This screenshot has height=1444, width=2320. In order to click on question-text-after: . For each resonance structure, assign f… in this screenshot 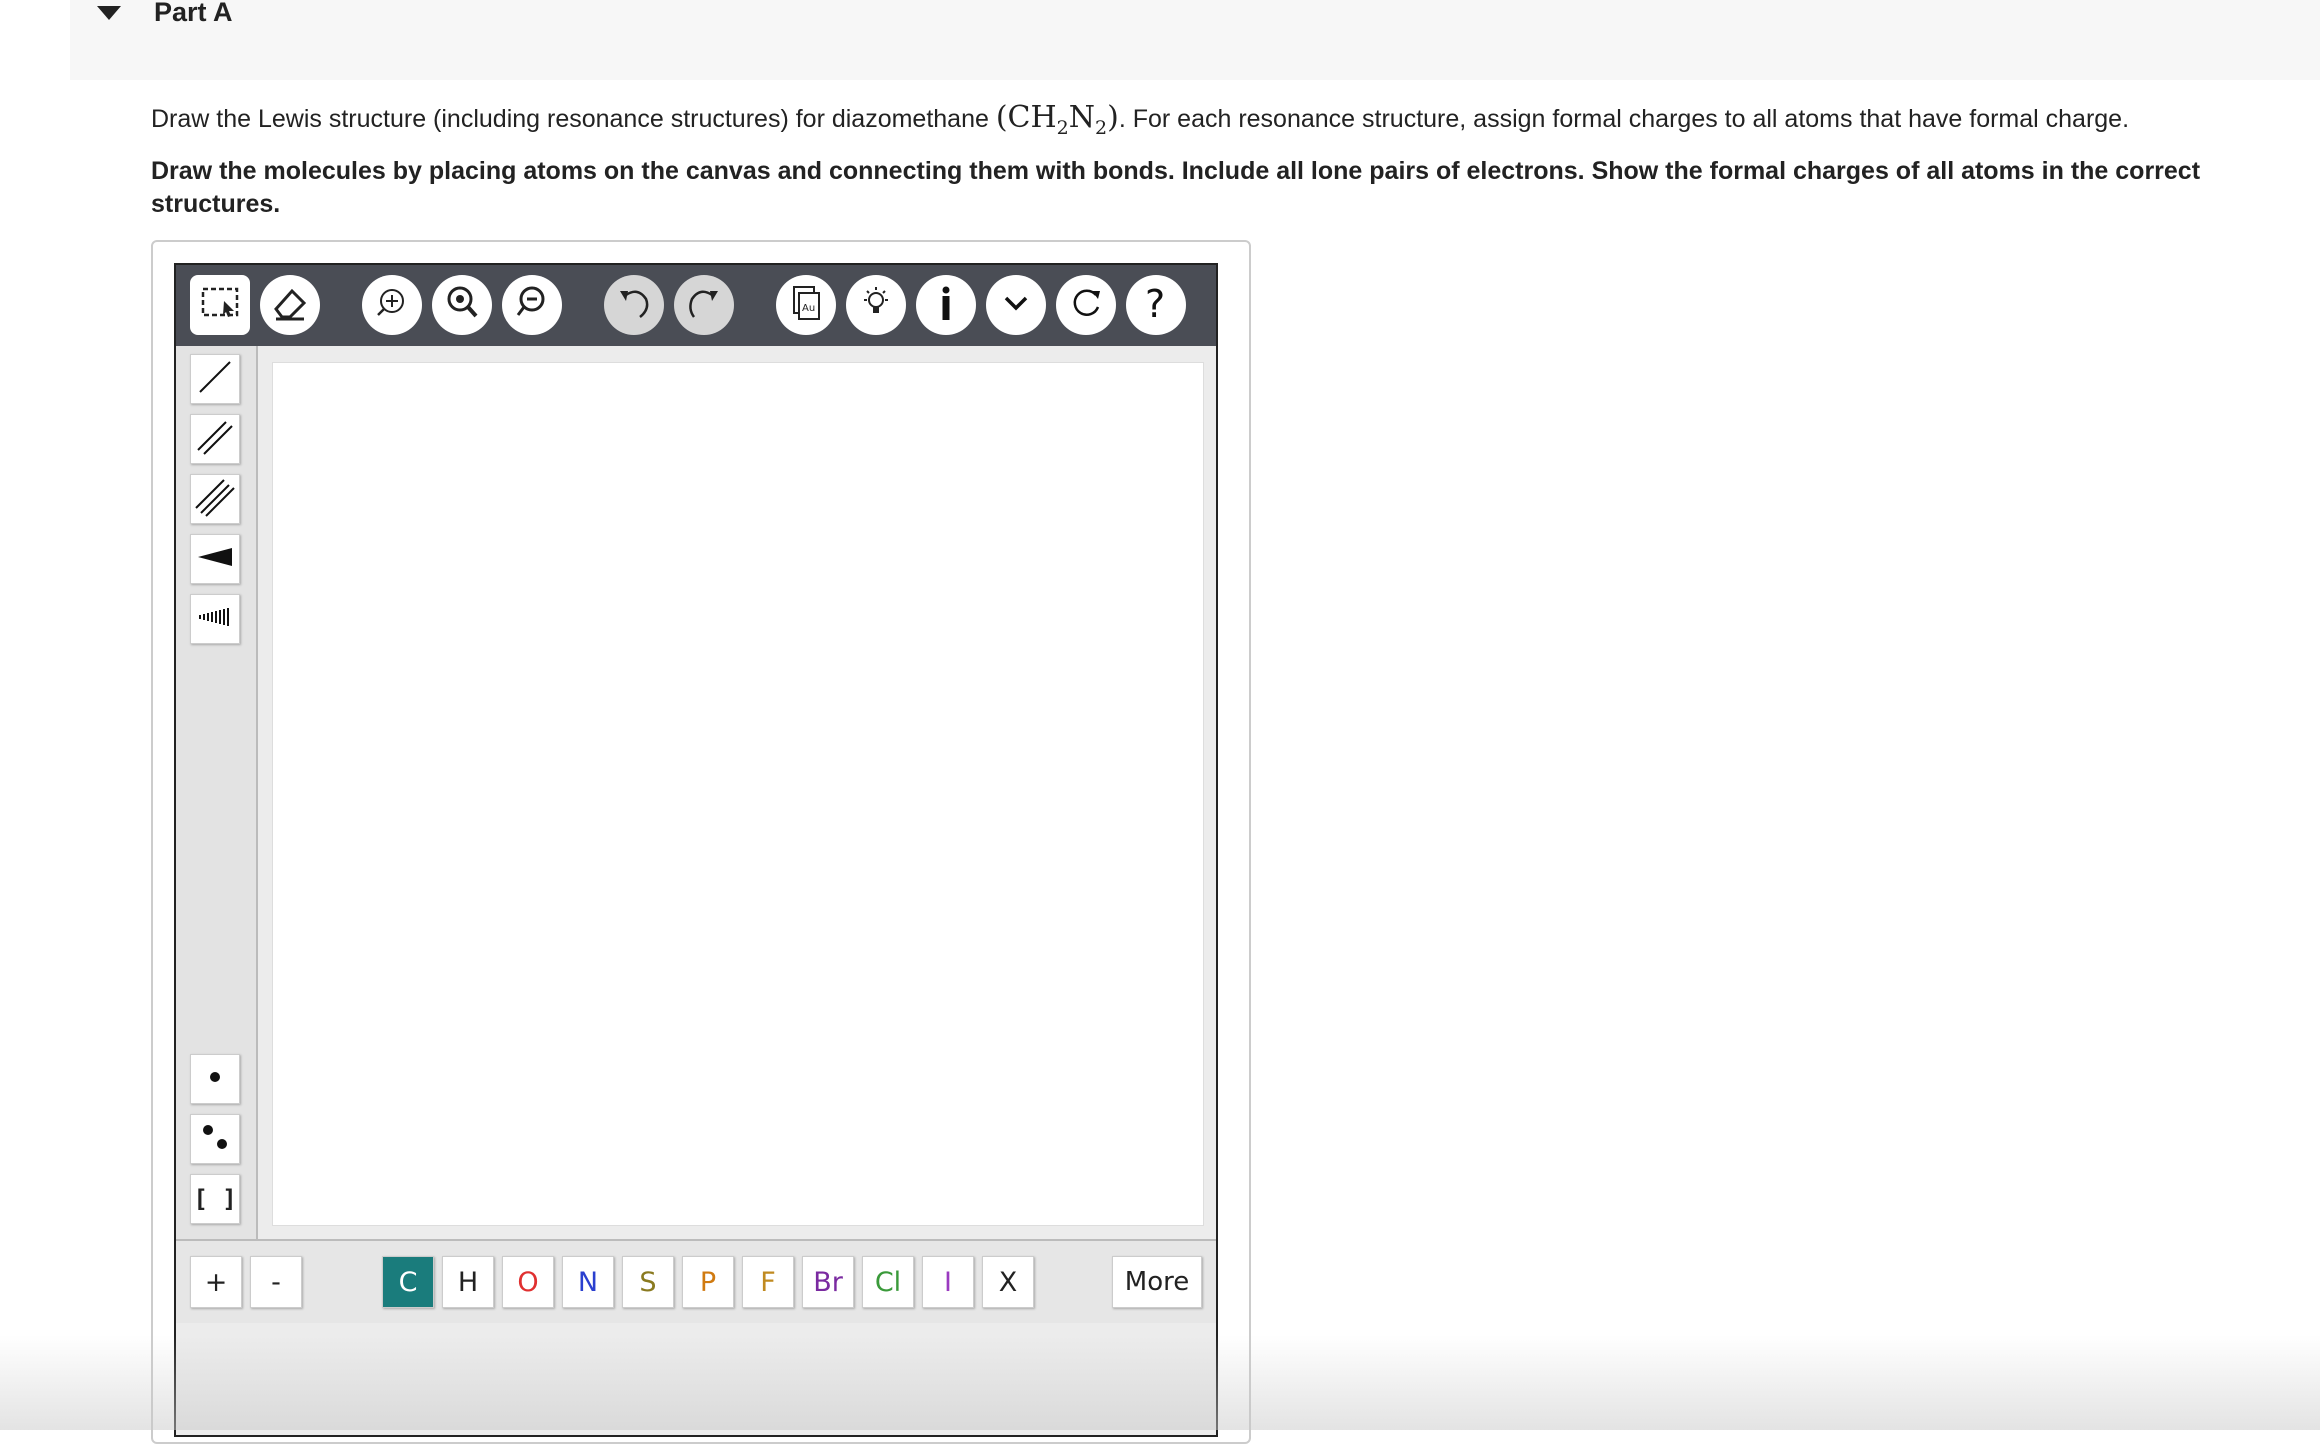, I will do `click(1624, 119)`.